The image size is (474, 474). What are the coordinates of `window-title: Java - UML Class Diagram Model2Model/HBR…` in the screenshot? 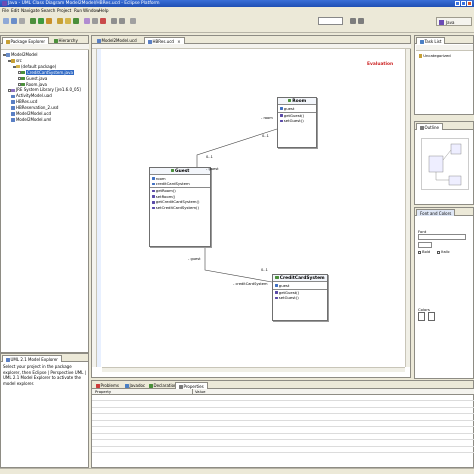 It's located at (84, 3).